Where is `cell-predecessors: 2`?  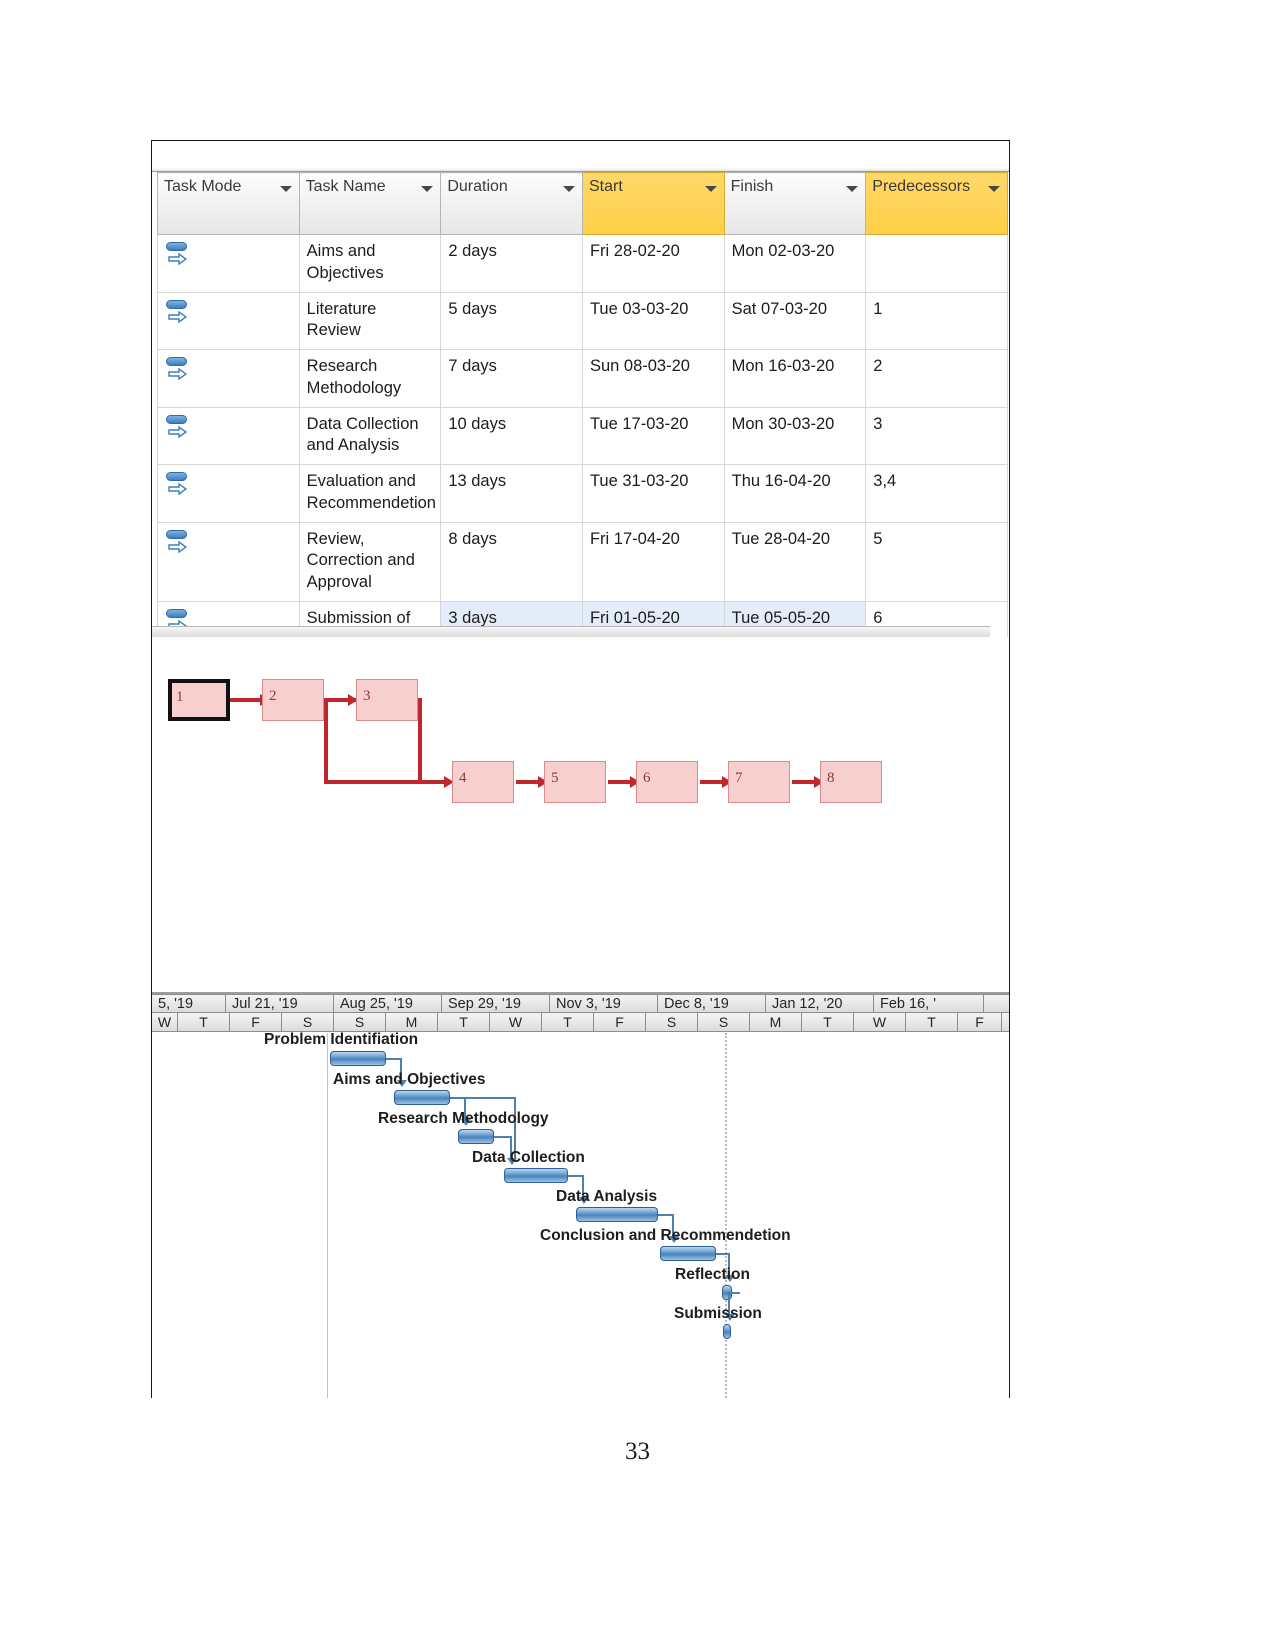
cell-predecessors: 2 is located at coordinates (936, 378).